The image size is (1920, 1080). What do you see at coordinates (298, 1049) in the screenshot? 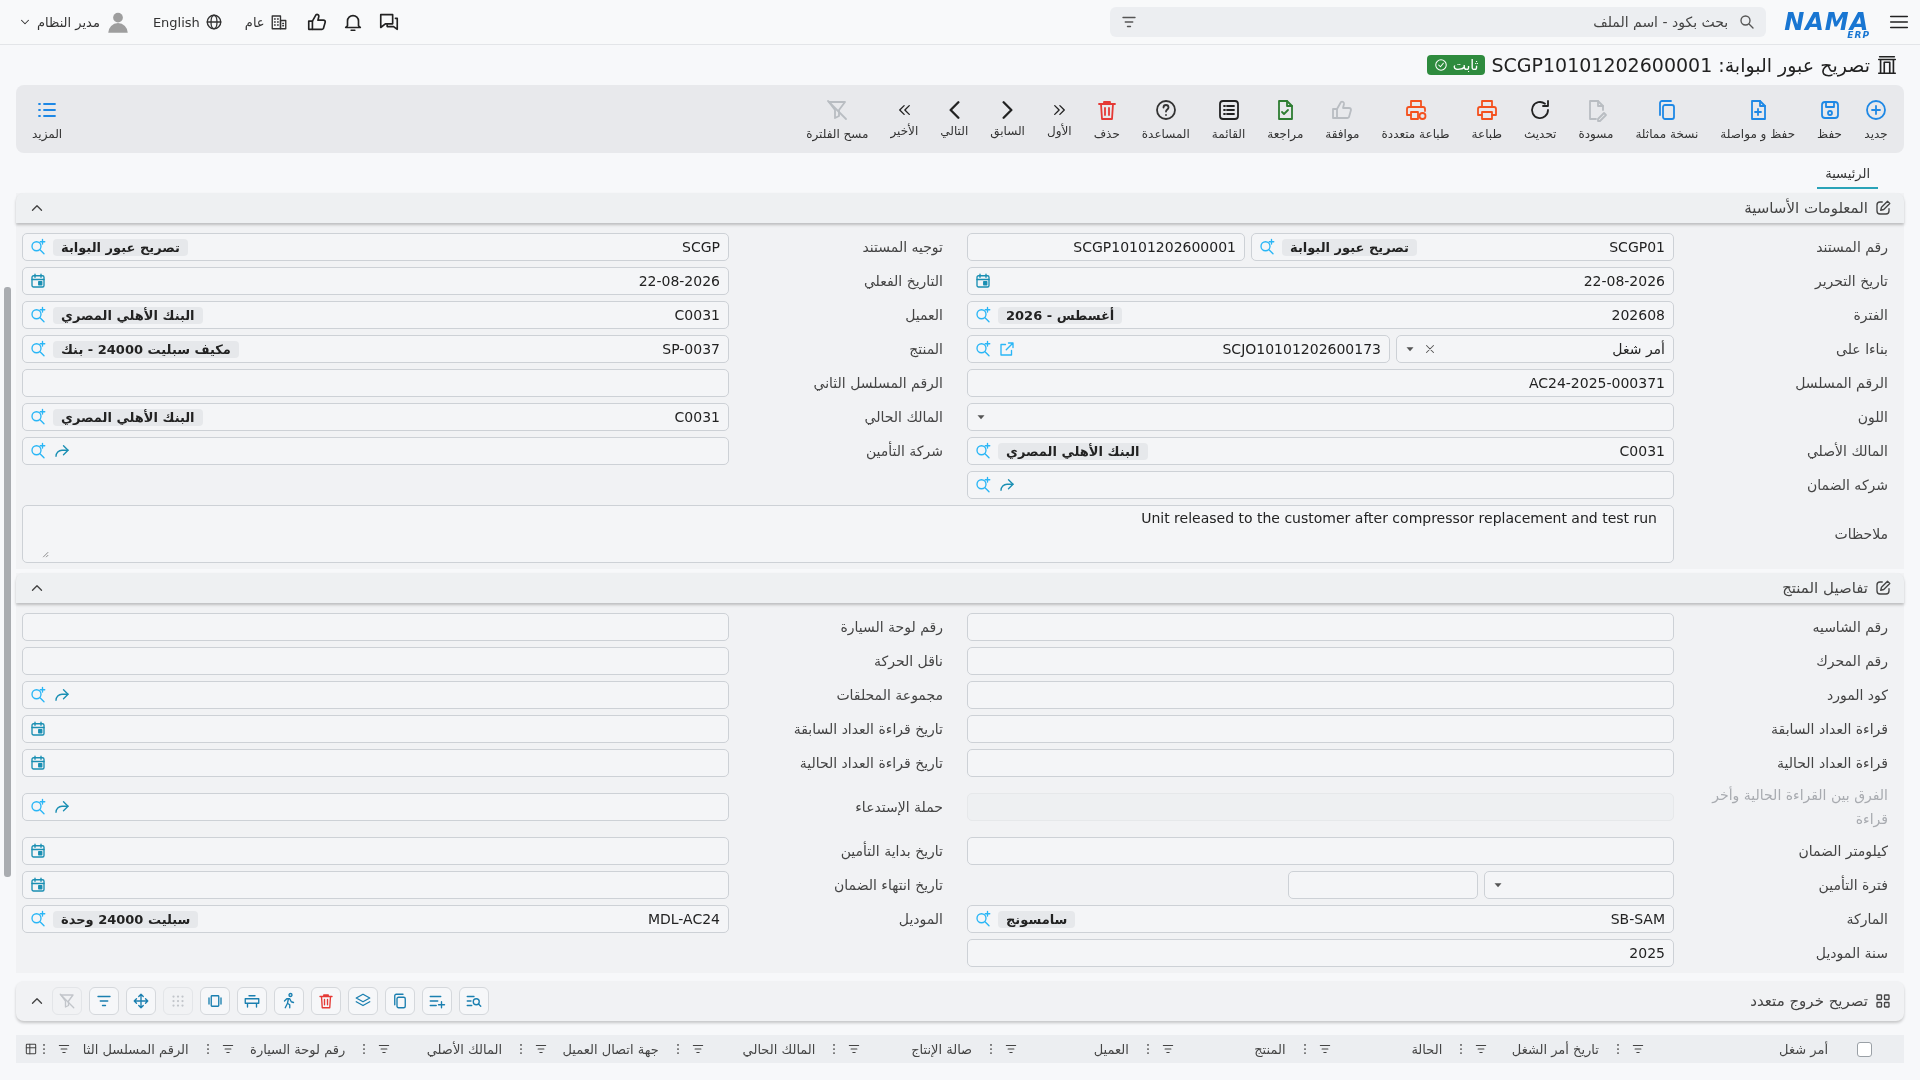
I see `column-header: رقم لوحة السيارة` at bounding box center [298, 1049].